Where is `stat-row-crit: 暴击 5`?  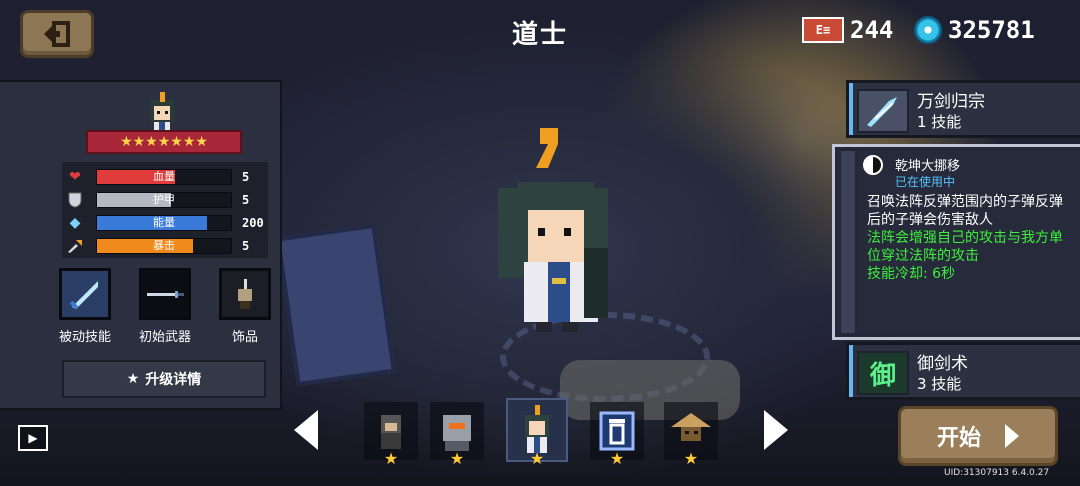 stat-row-crit: 暴击 5 is located at coordinates (166, 246).